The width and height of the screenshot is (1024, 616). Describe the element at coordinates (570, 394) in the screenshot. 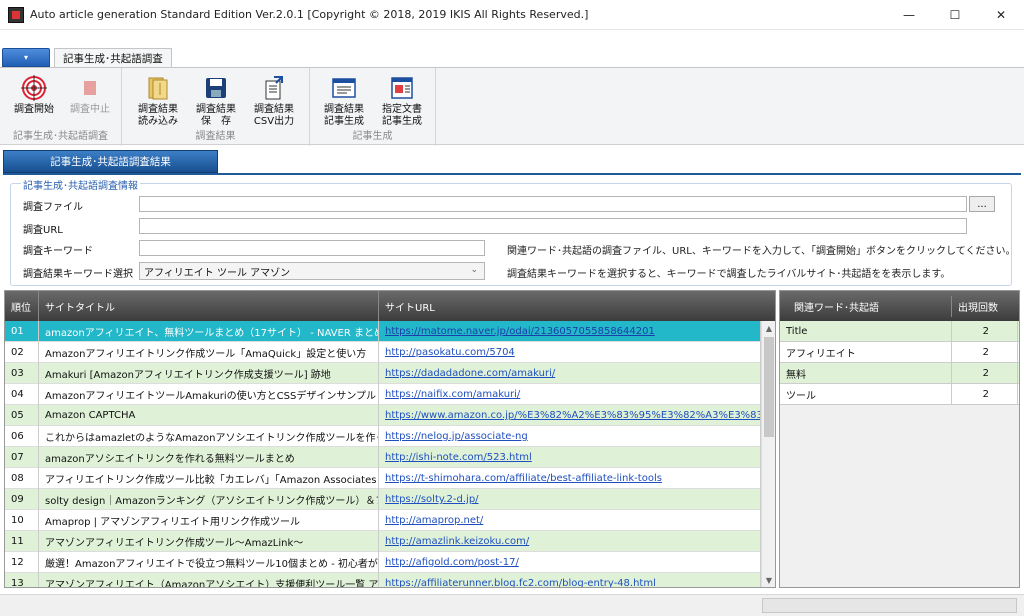

I see `url-link: https://naifix.com/amakuri/` at that location.